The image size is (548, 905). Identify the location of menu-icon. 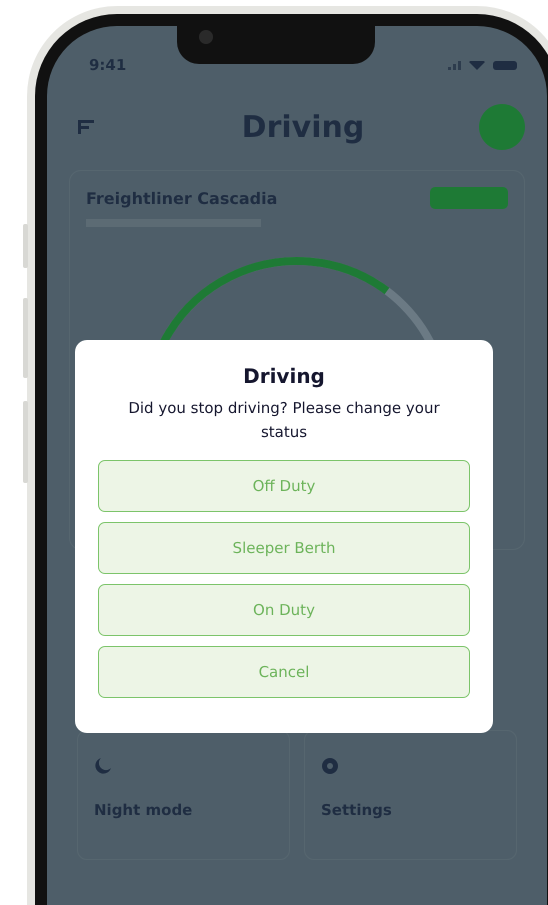
(87, 127).